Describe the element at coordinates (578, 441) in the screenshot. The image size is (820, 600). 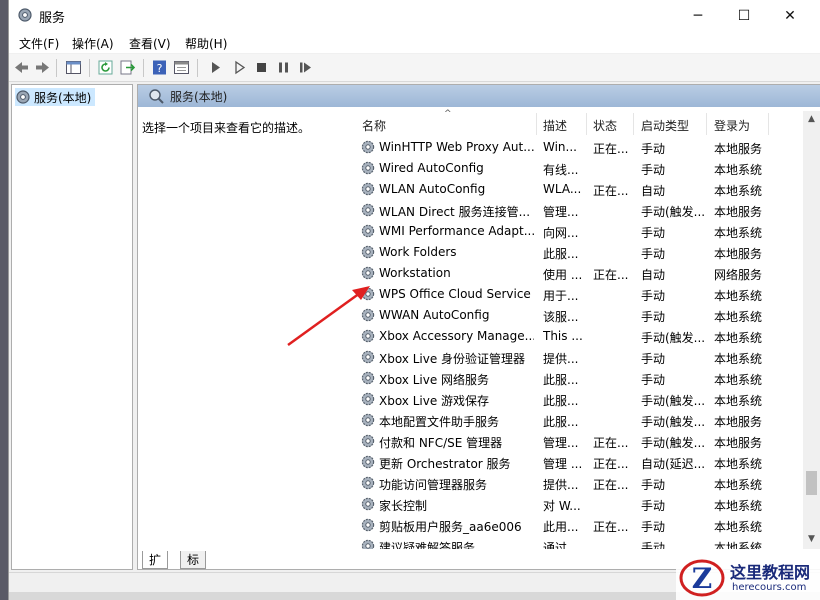
I see `table-row: 付款和 NFC/SE 管理器 管理... 正在... 手动(触发... 本地服务` at that location.